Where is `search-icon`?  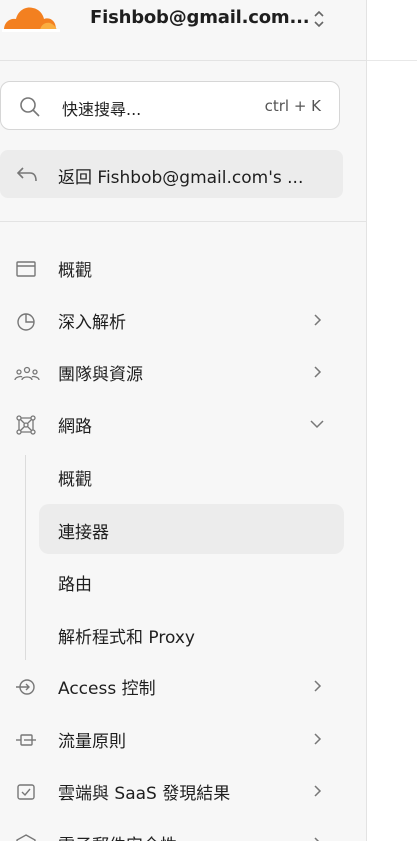 search-icon is located at coordinates (30, 107).